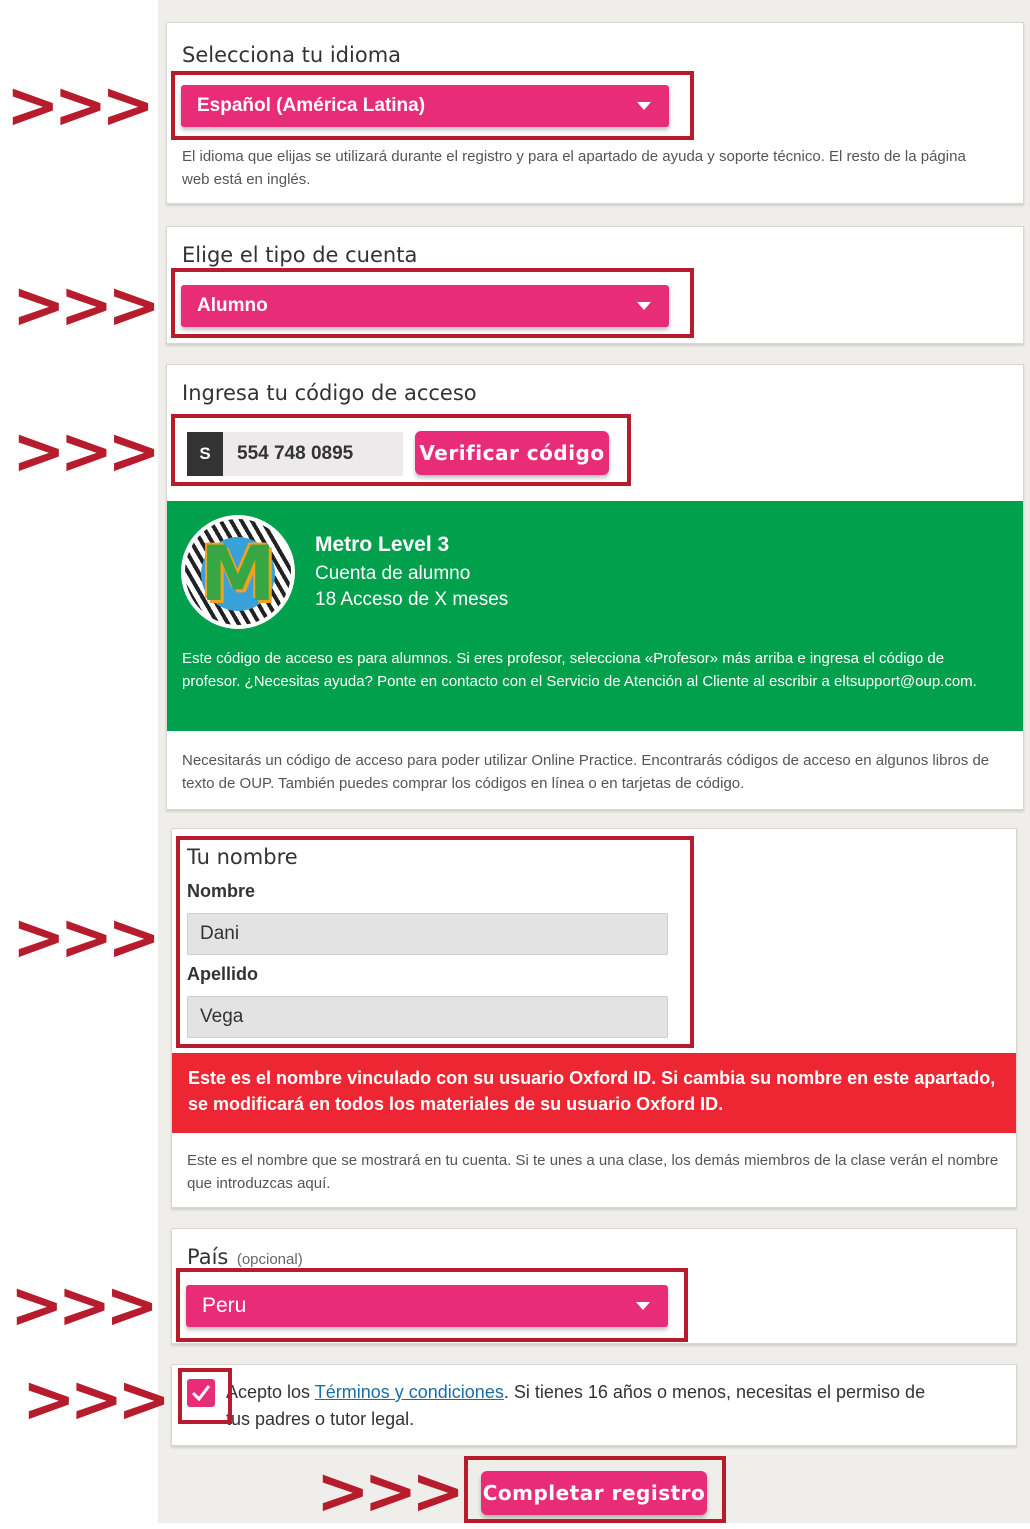 This screenshot has width=1030, height=1529. What do you see at coordinates (401, 450) in the screenshot?
I see `highlight-box-access-code` at bounding box center [401, 450].